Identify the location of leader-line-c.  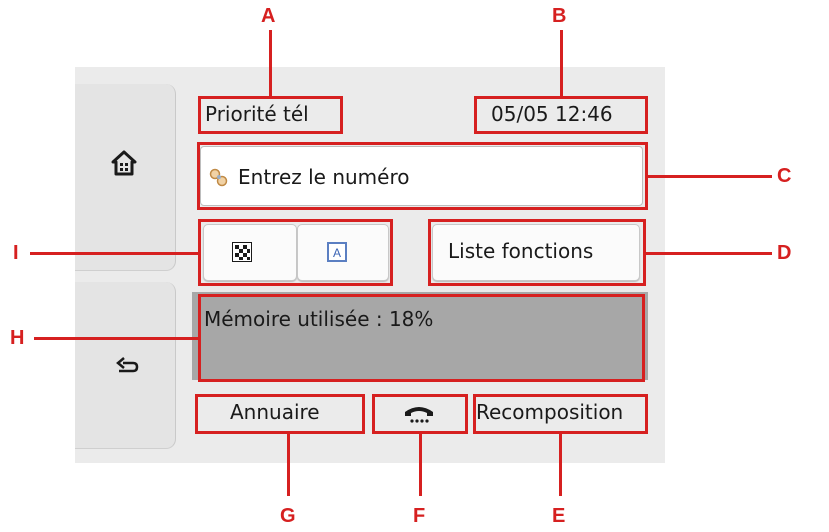
(710, 176).